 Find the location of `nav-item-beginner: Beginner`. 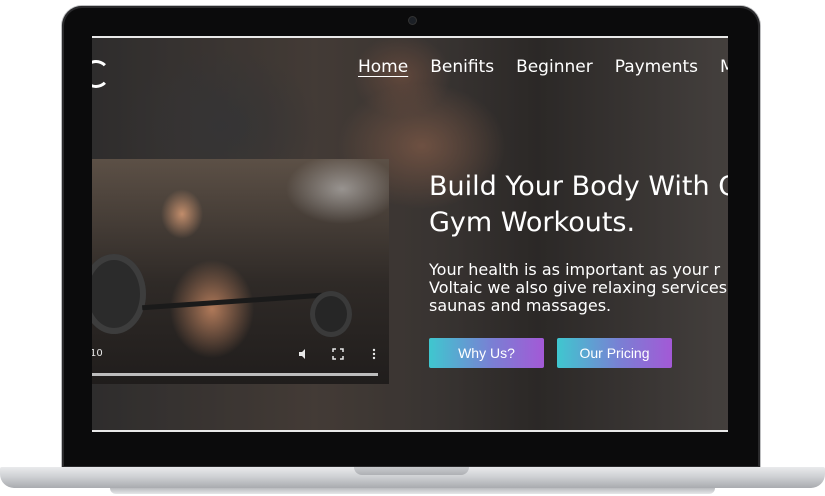

nav-item-beginner: Beginner is located at coordinates (554, 67).